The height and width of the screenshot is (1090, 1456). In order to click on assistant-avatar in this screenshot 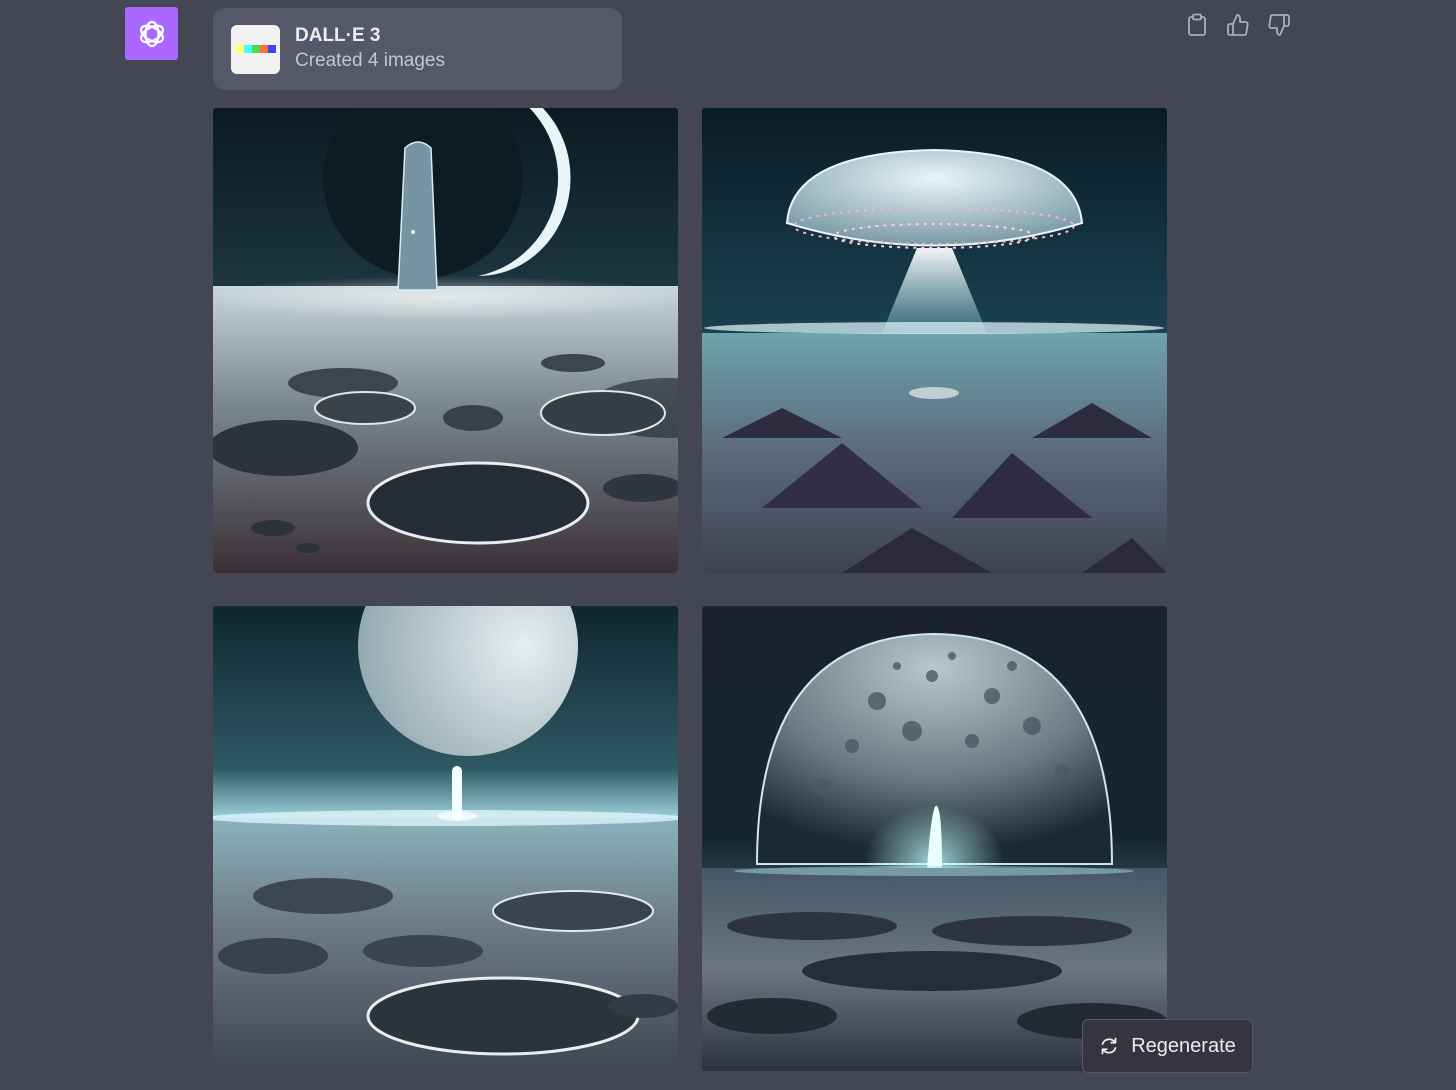, I will do `click(151, 33)`.